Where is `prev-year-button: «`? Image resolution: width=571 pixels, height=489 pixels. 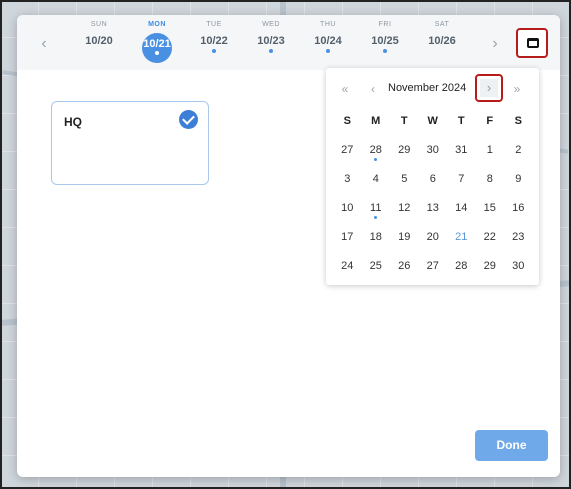 prev-year-button: « is located at coordinates (345, 89).